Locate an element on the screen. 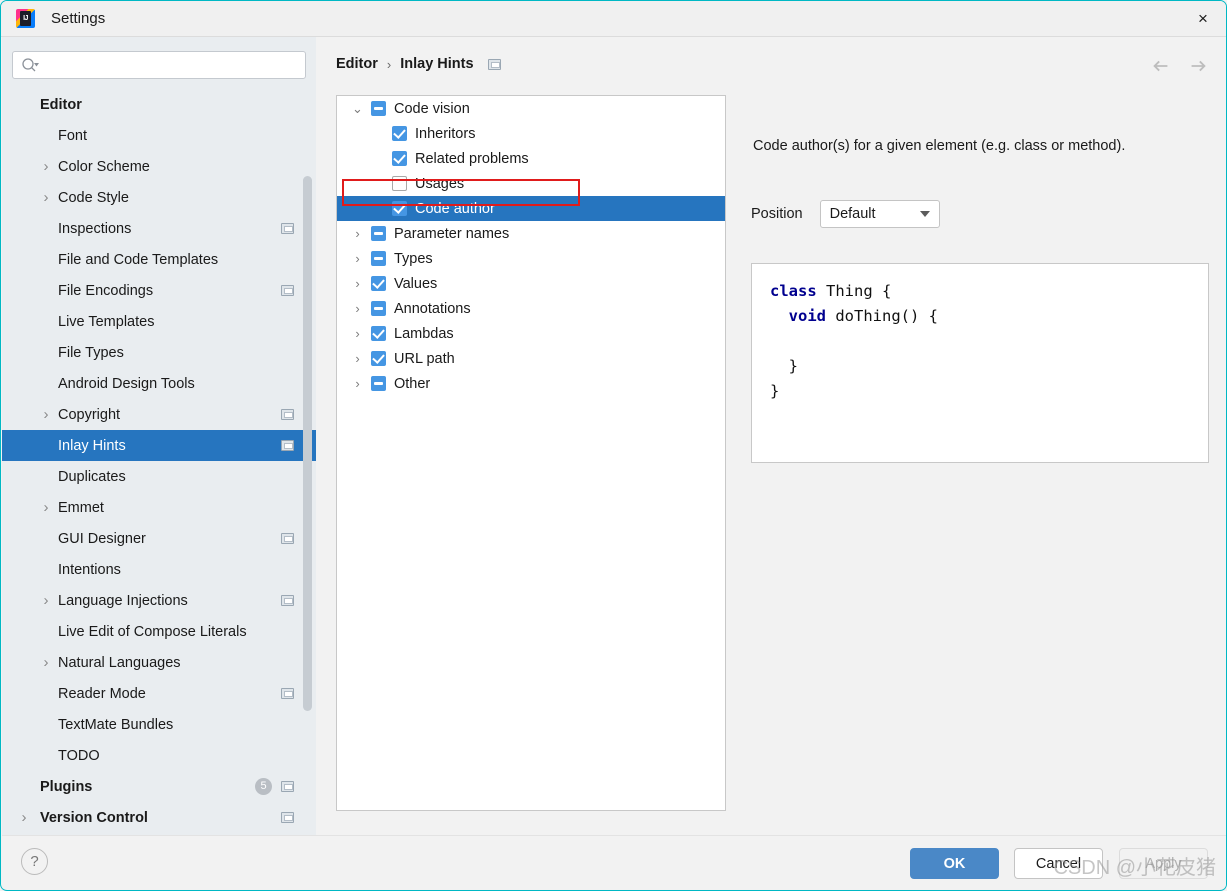  search-box is located at coordinates (159, 65).